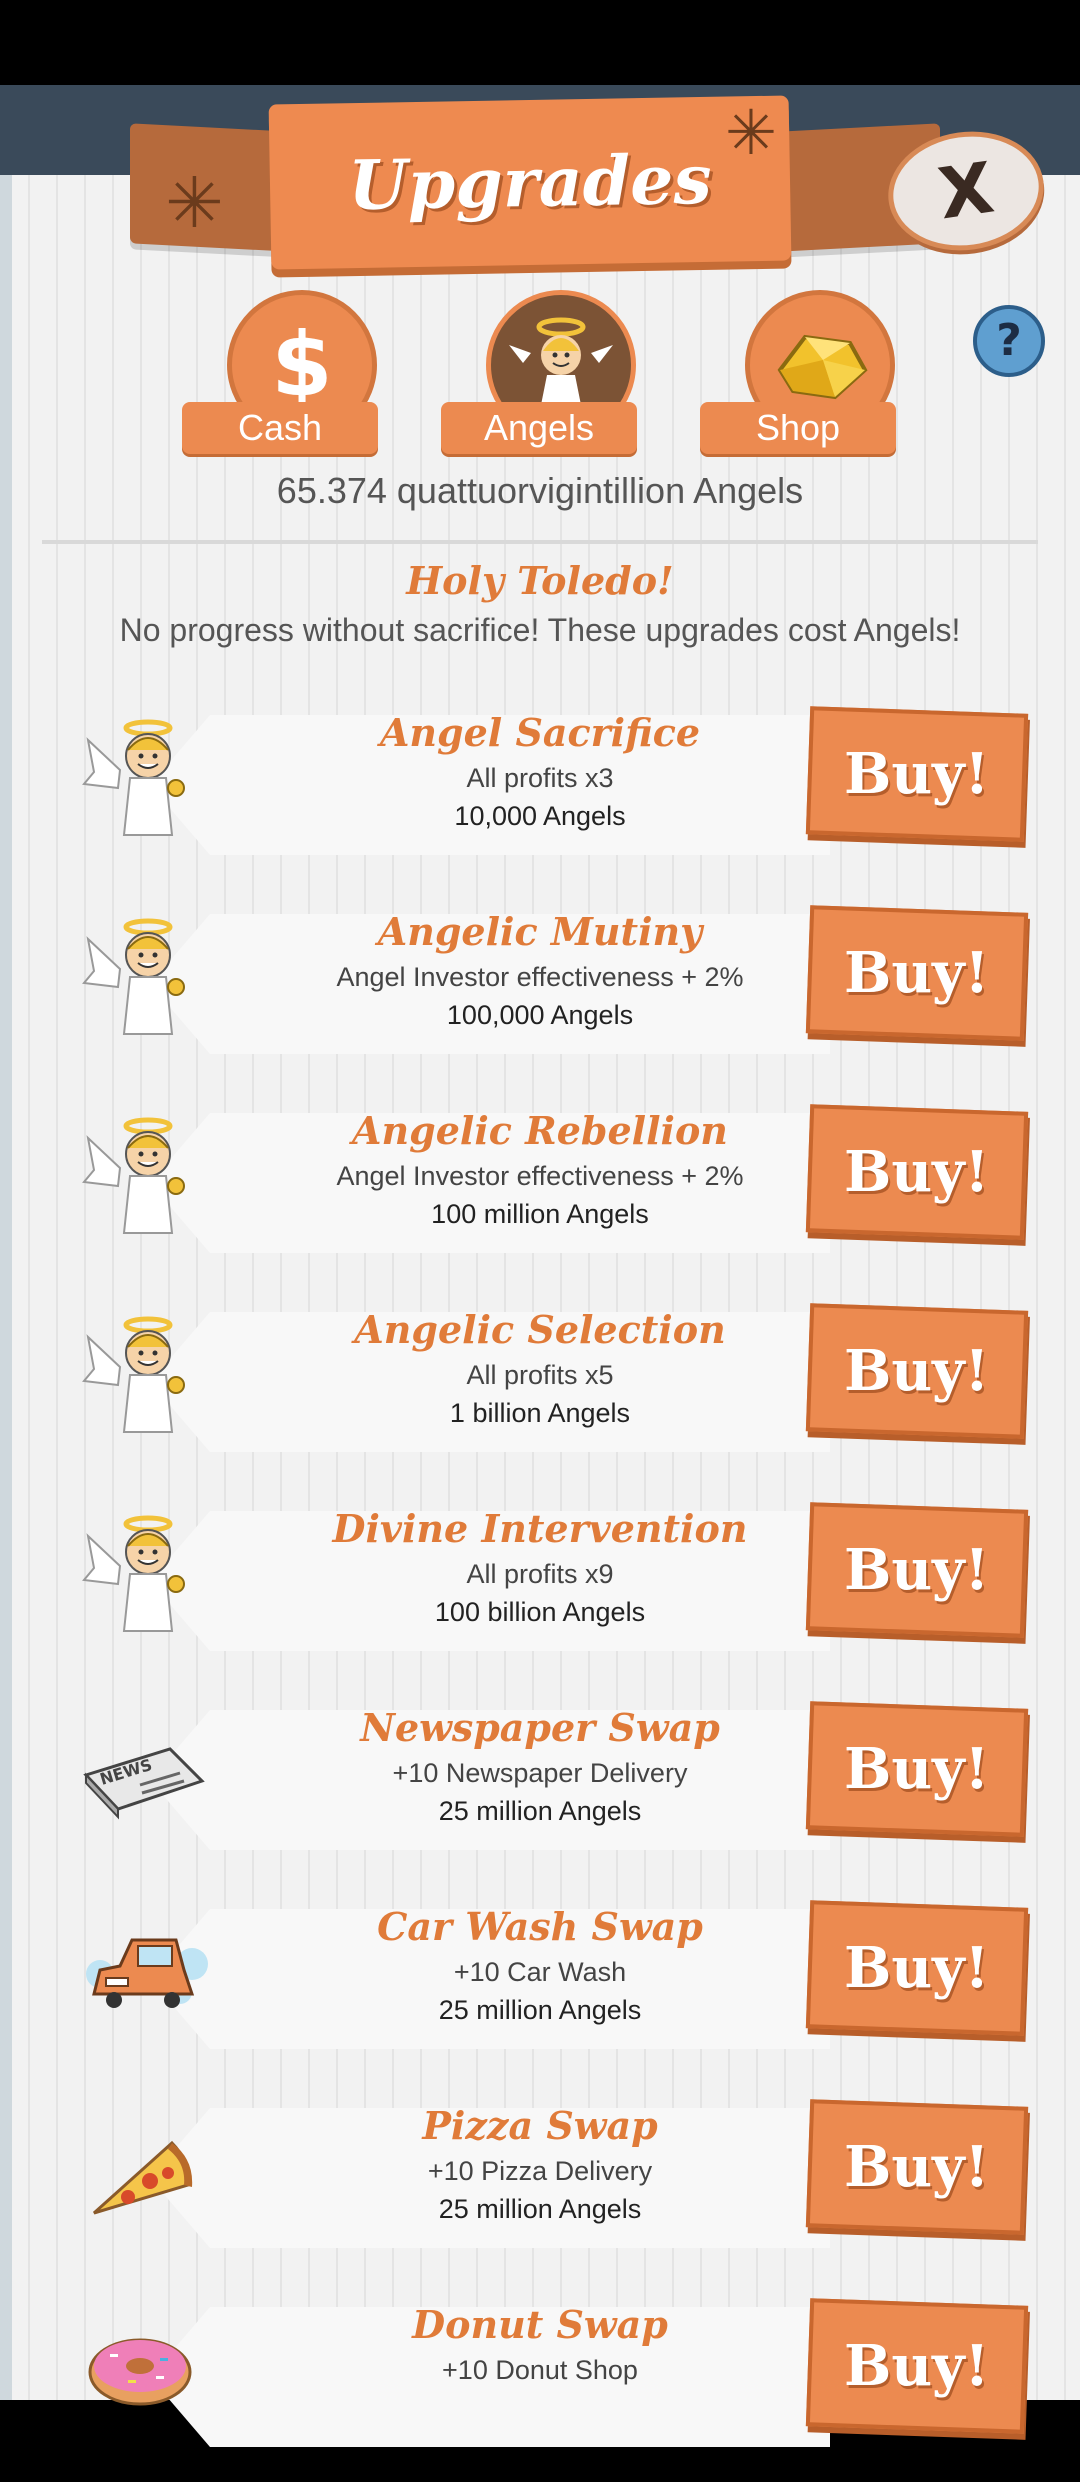 This screenshot has height=2482, width=1080. What do you see at coordinates (540, 1727) in the screenshot?
I see `upgrade-name: Newspaper Swap` at bounding box center [540, 1727].